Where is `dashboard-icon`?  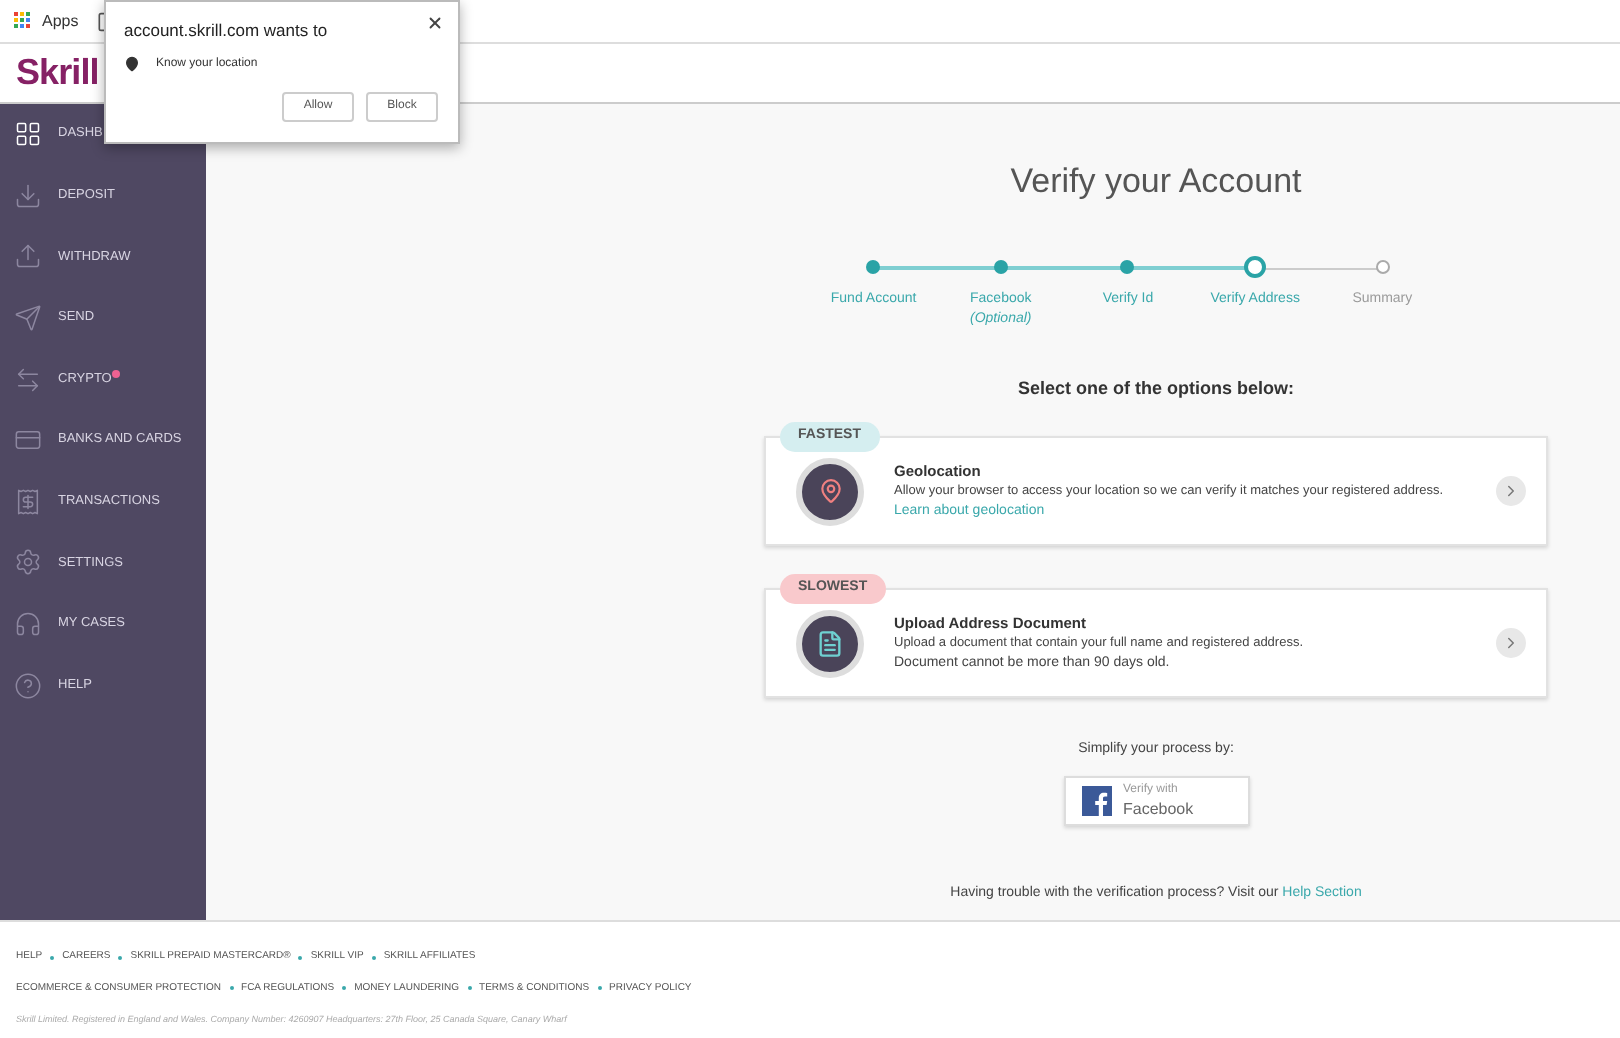
dashboard-icon is located at coordinates (28, 134).